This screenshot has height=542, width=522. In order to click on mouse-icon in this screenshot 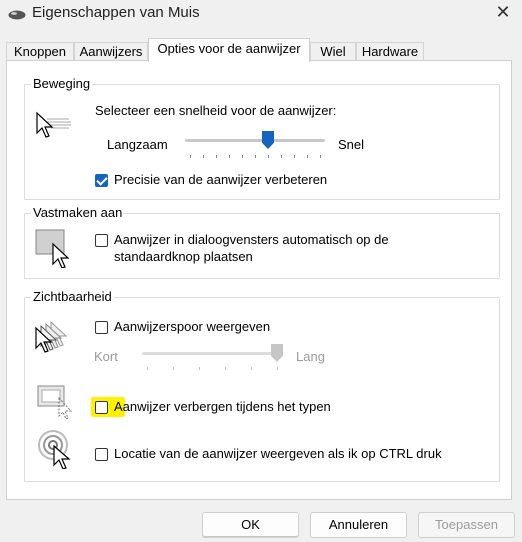, I will do `click(17, 15)`.